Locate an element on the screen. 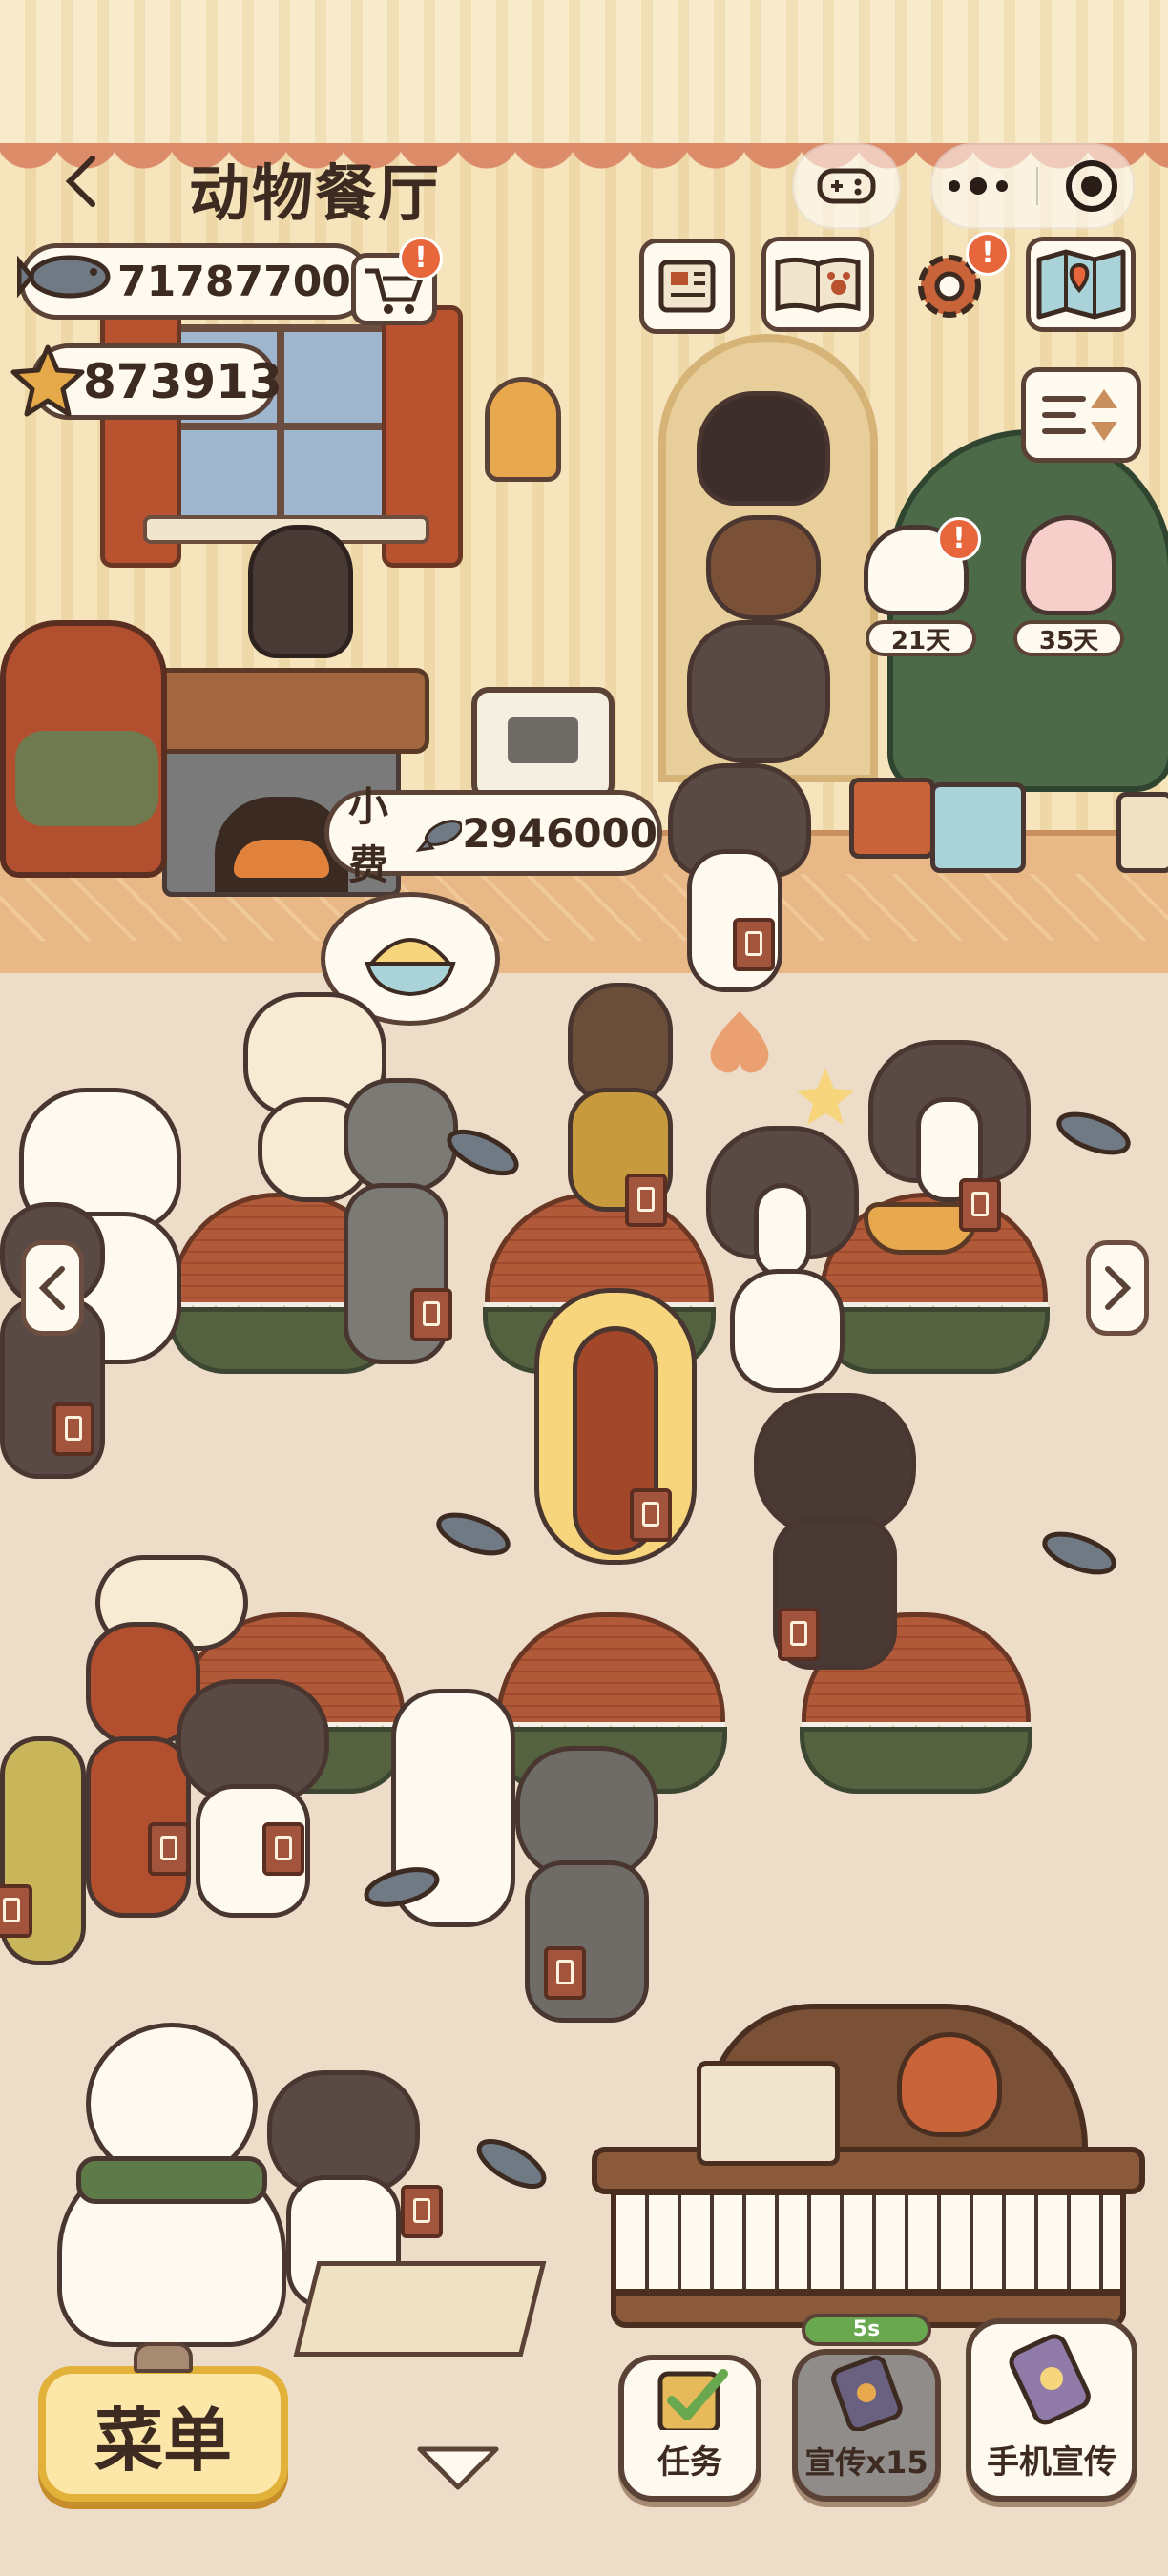 This screenshot has height=2576, width=1168. pawprint-book-icon is located at coordinates (818, 285).